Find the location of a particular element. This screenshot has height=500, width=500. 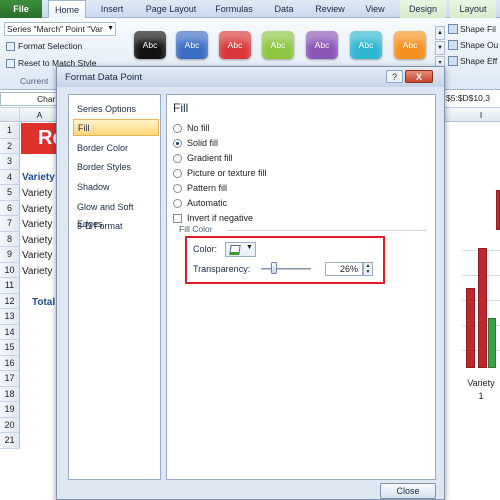

paint-bucket-icon is located at coordinates (235, 250).